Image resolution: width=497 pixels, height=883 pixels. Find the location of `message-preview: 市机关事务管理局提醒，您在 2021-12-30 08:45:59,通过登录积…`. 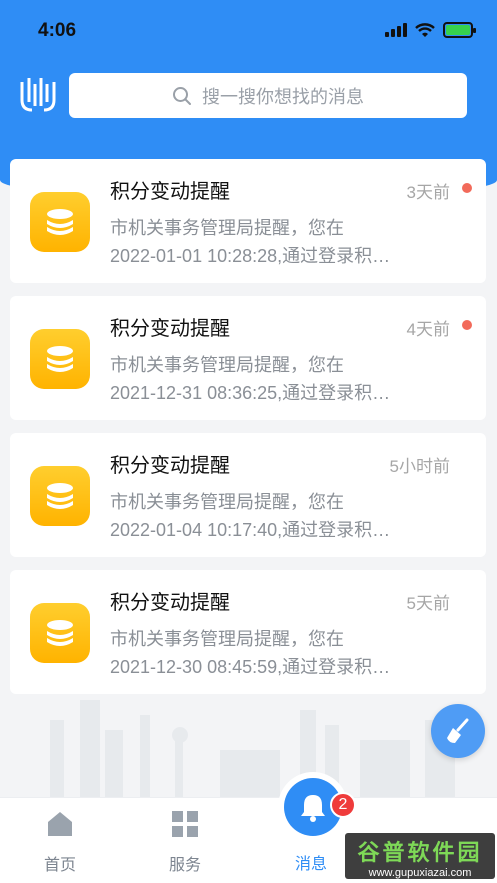

message-preview: 市机关事务管理局提醒，您在 2021-12-30 08:45:59,通过登录积… is located at coordinates (250, 653).